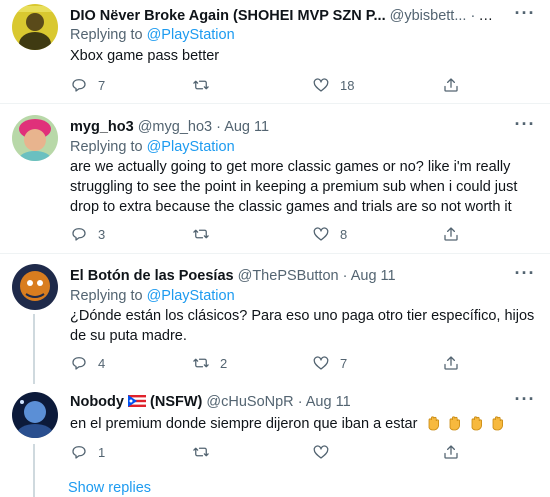  I want to click on retweet-count: 2, so click(224, 363).